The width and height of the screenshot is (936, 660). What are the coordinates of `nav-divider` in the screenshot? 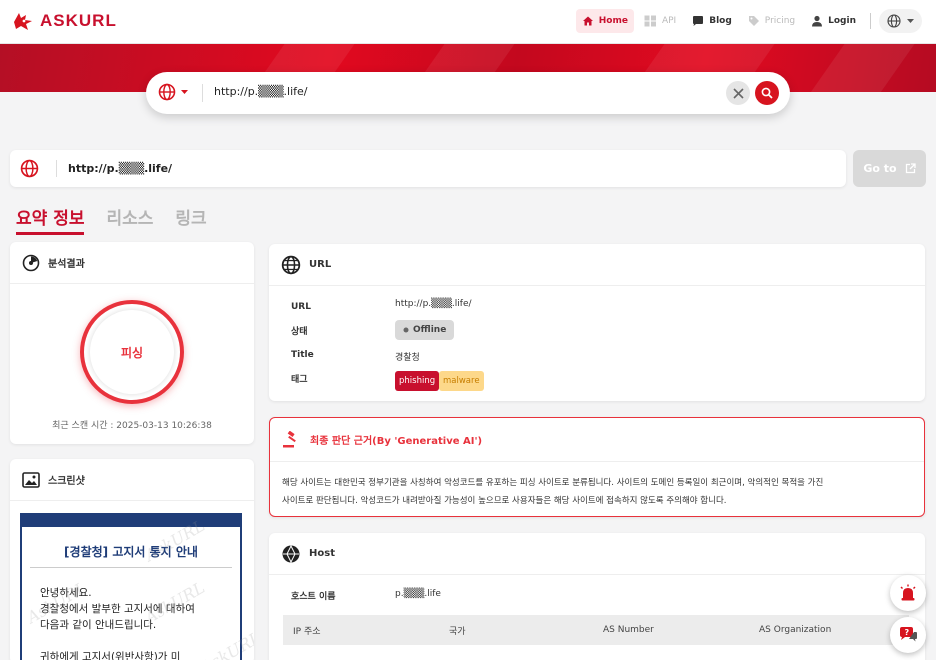 It's located at (870, 21).